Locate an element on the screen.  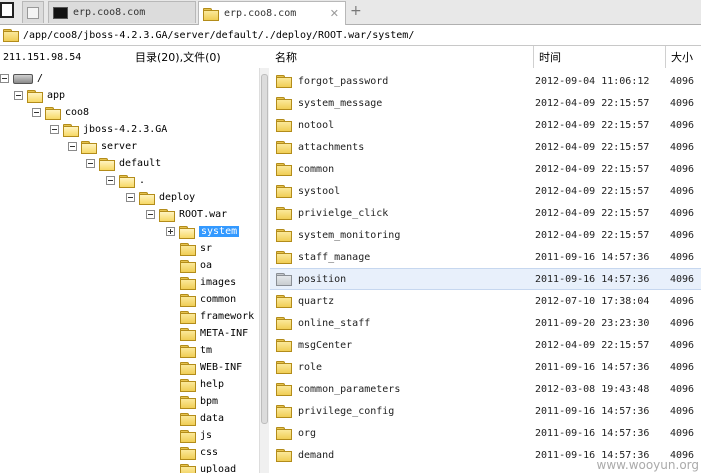
file-name: quartz is located at coordinates (316, 301).